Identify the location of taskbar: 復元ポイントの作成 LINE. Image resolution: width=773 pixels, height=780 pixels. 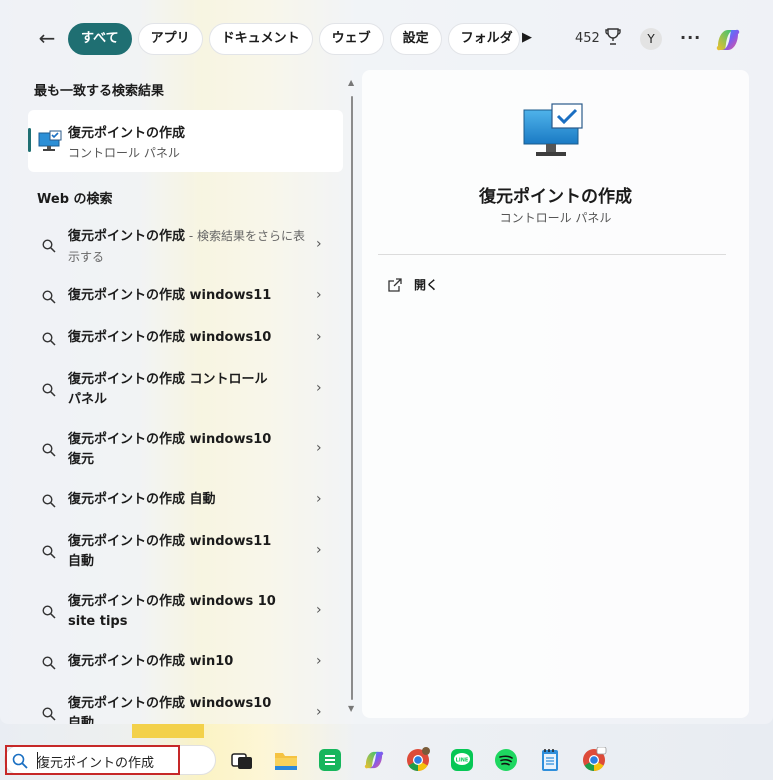
(386, 759).